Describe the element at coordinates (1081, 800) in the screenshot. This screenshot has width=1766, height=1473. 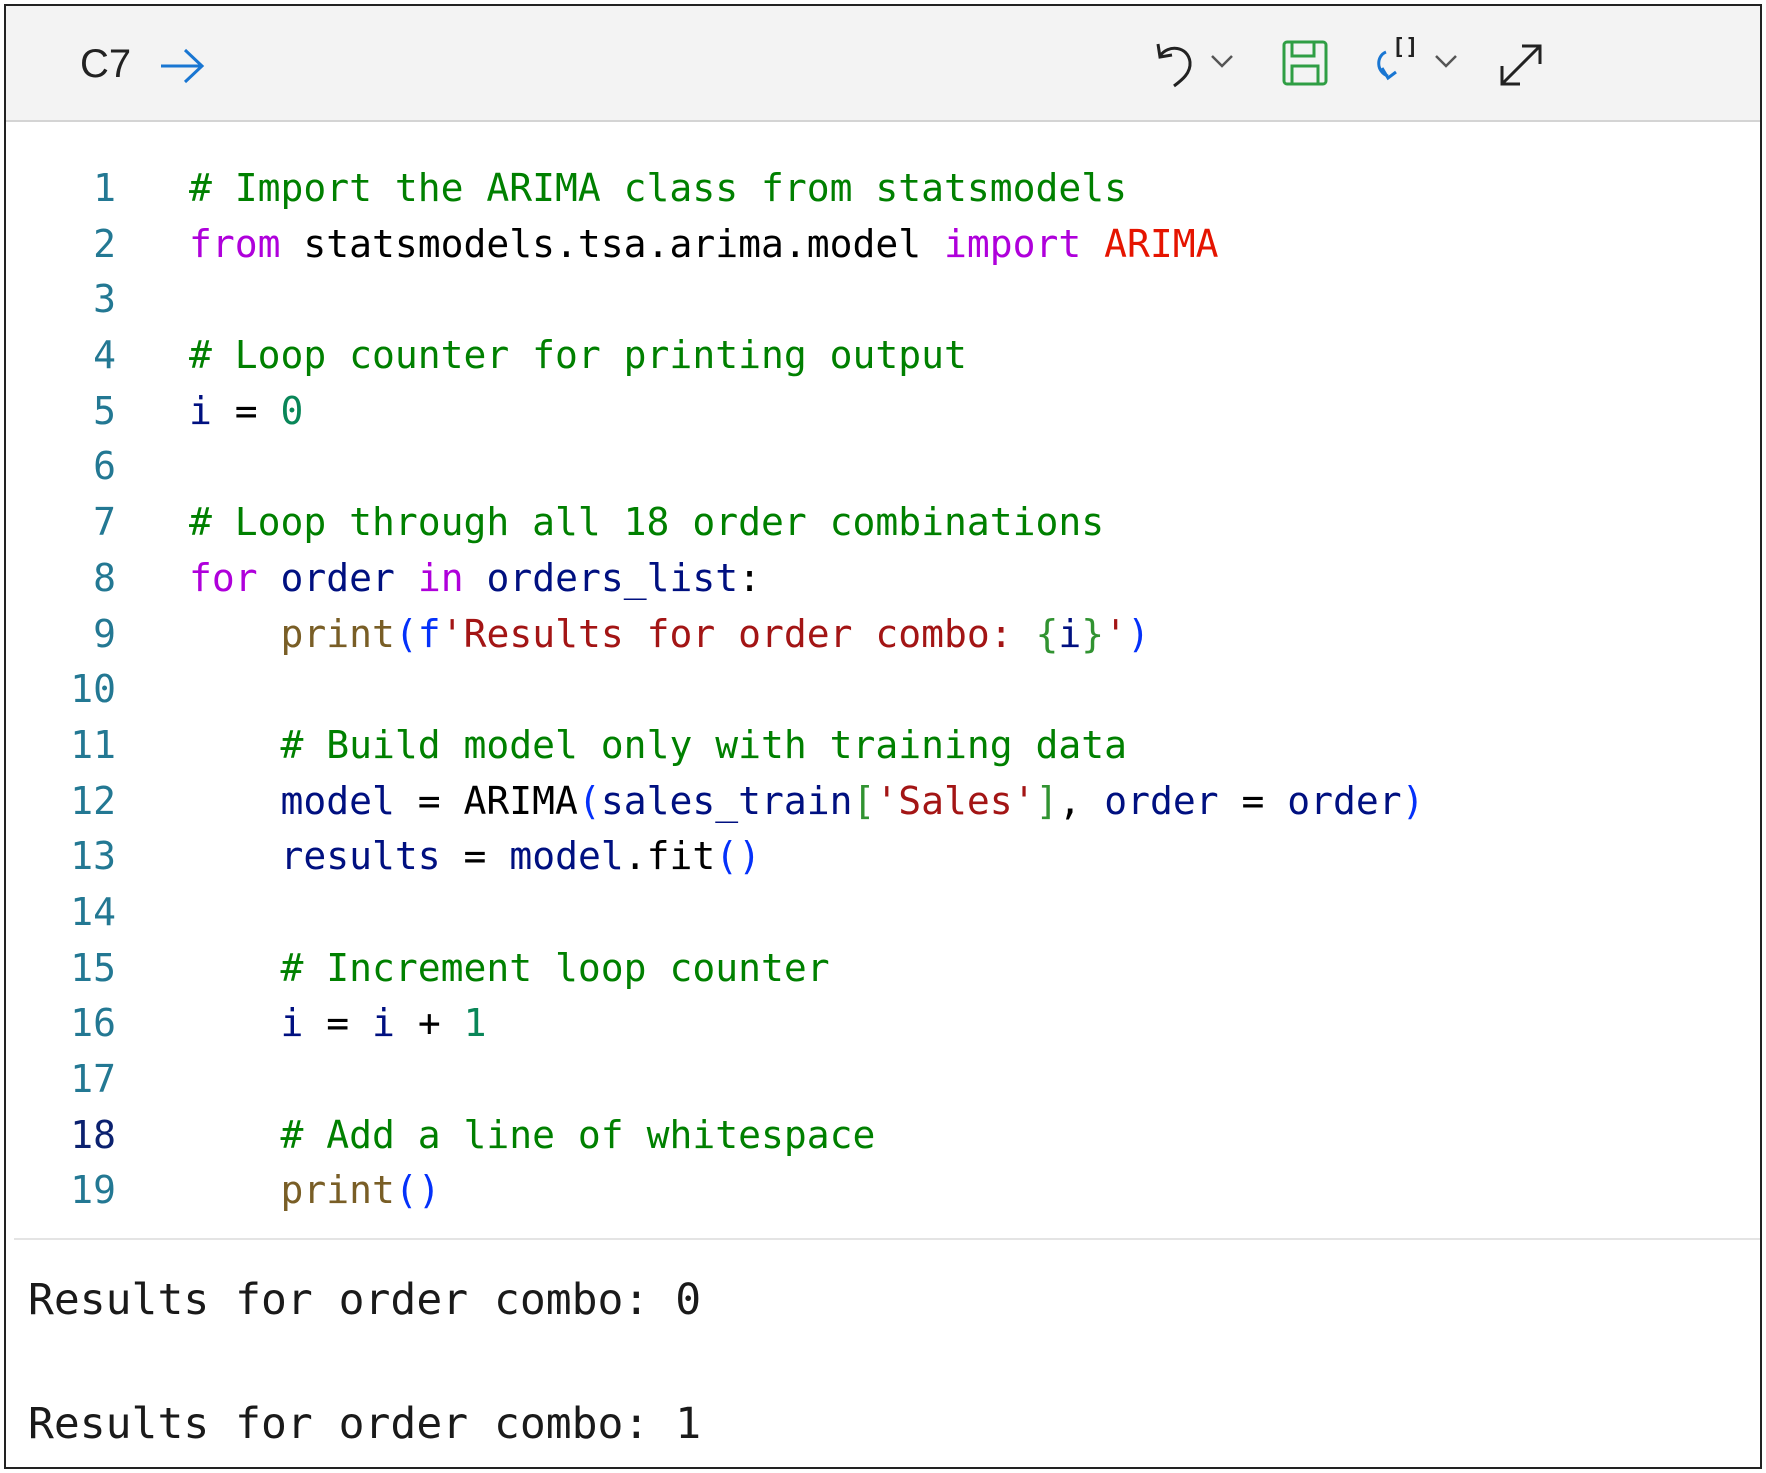
I see `code-token: ,` at that location.